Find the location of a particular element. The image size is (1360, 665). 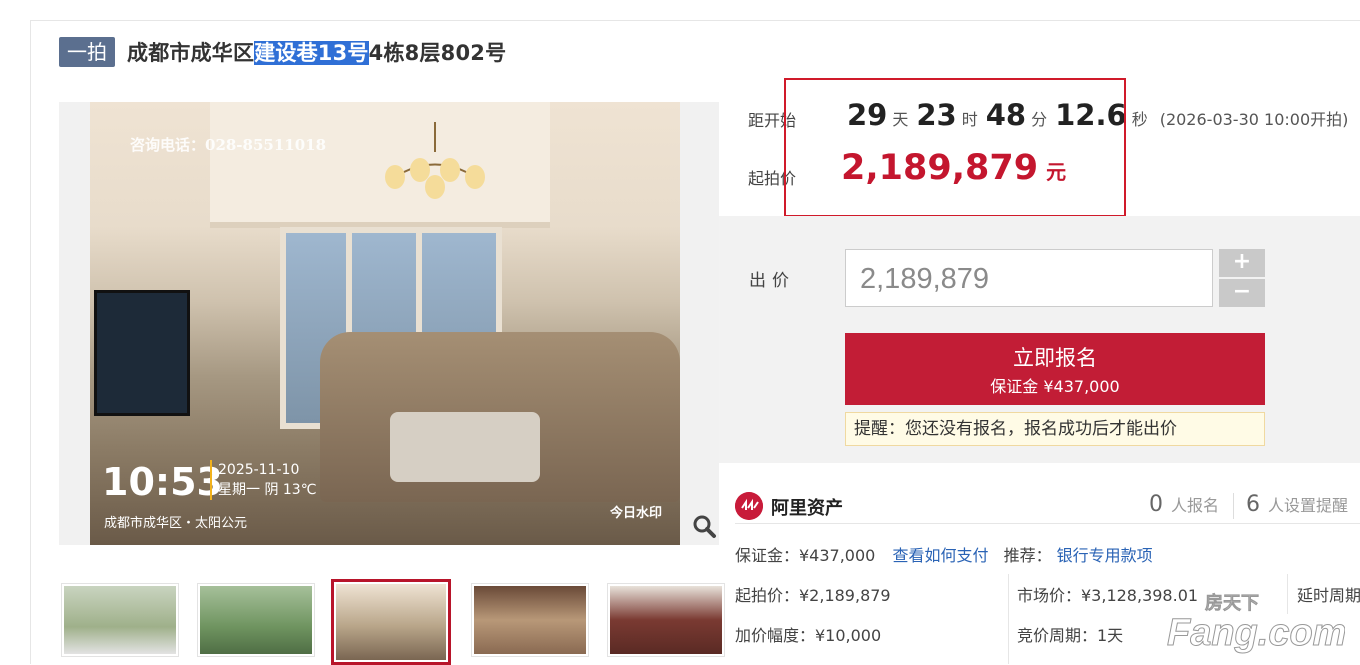

register-deposit-line: 保证金 ¥437,000 is located at coordinates (1055, 386).